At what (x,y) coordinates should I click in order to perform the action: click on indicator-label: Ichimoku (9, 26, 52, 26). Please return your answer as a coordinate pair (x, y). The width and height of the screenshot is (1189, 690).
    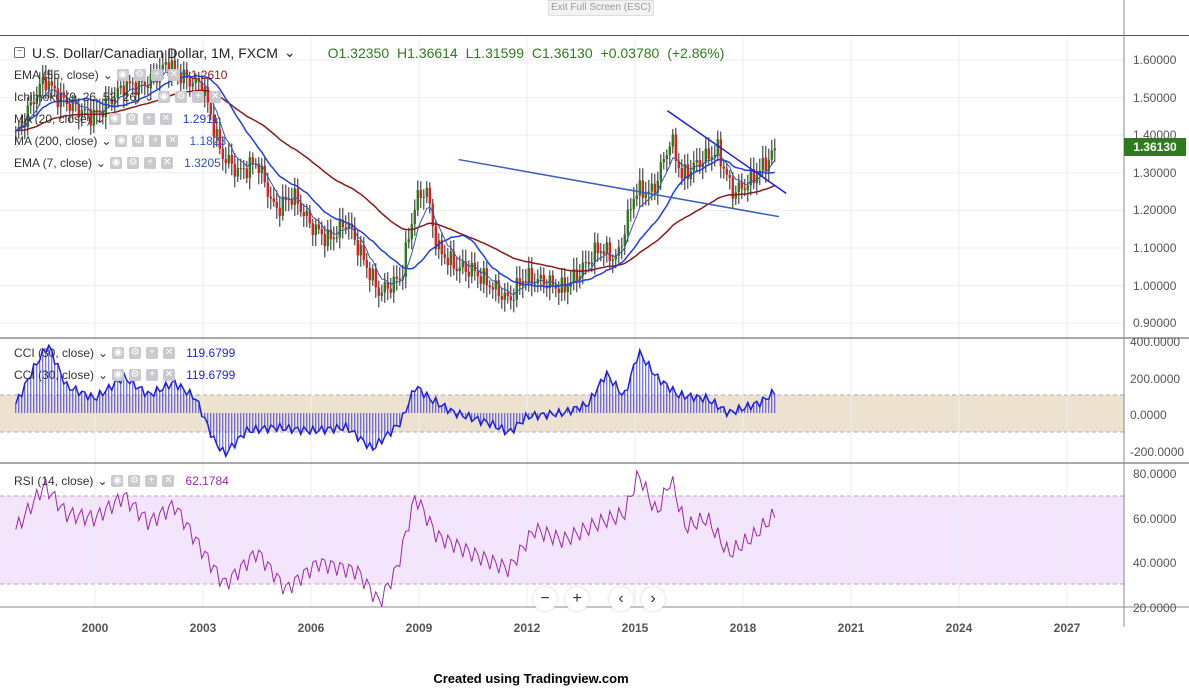
    Looking at the image, I should click on (77, 97).